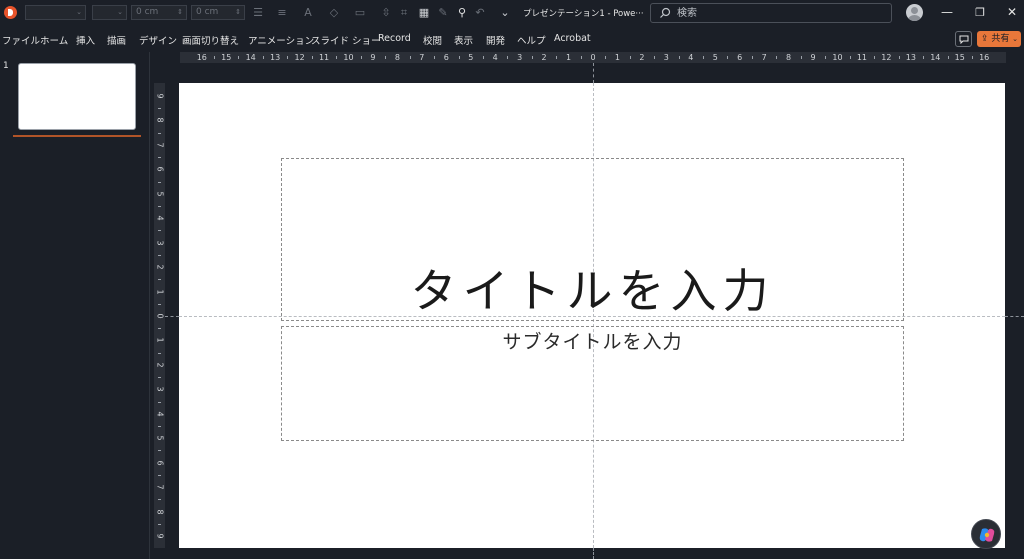 The height and width of the screenshot is (559, 1024). What do you see at coordinates (275, 57) in the screenshot?
I see `ruler-label: 13` at bounding box center [275, 57].